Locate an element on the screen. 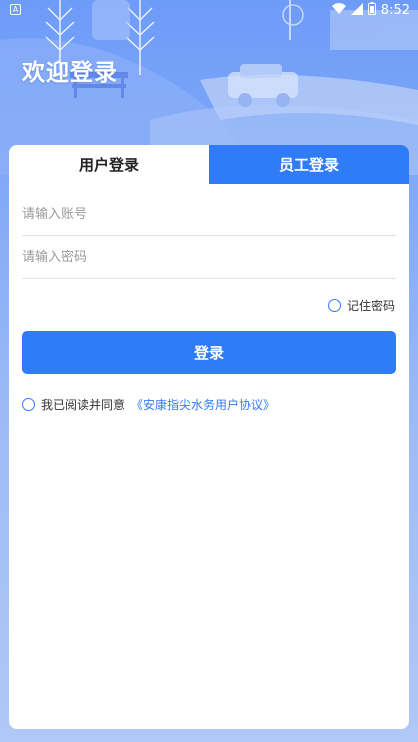 Image resolution: width=418 pixels, height=742 pixels. account-input is located at coordinates (209, 214).